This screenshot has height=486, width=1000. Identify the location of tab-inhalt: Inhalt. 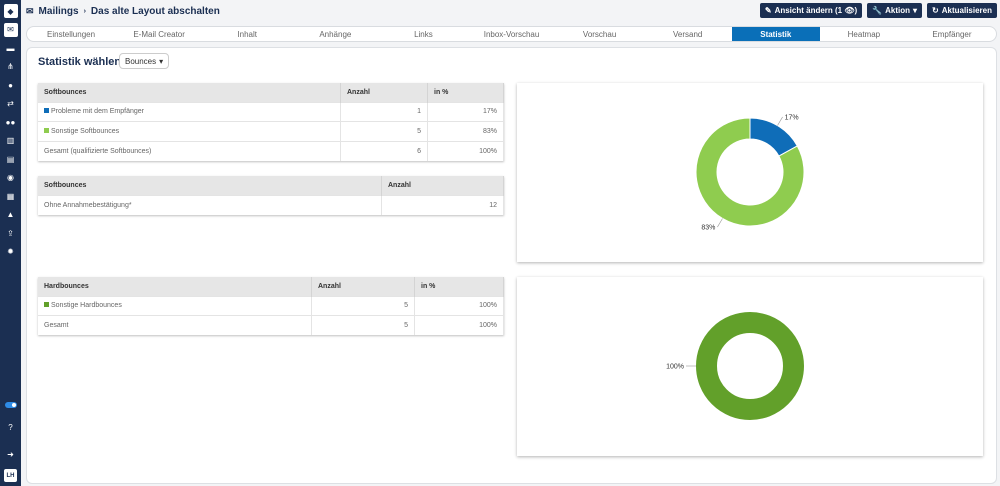
(247, 34).